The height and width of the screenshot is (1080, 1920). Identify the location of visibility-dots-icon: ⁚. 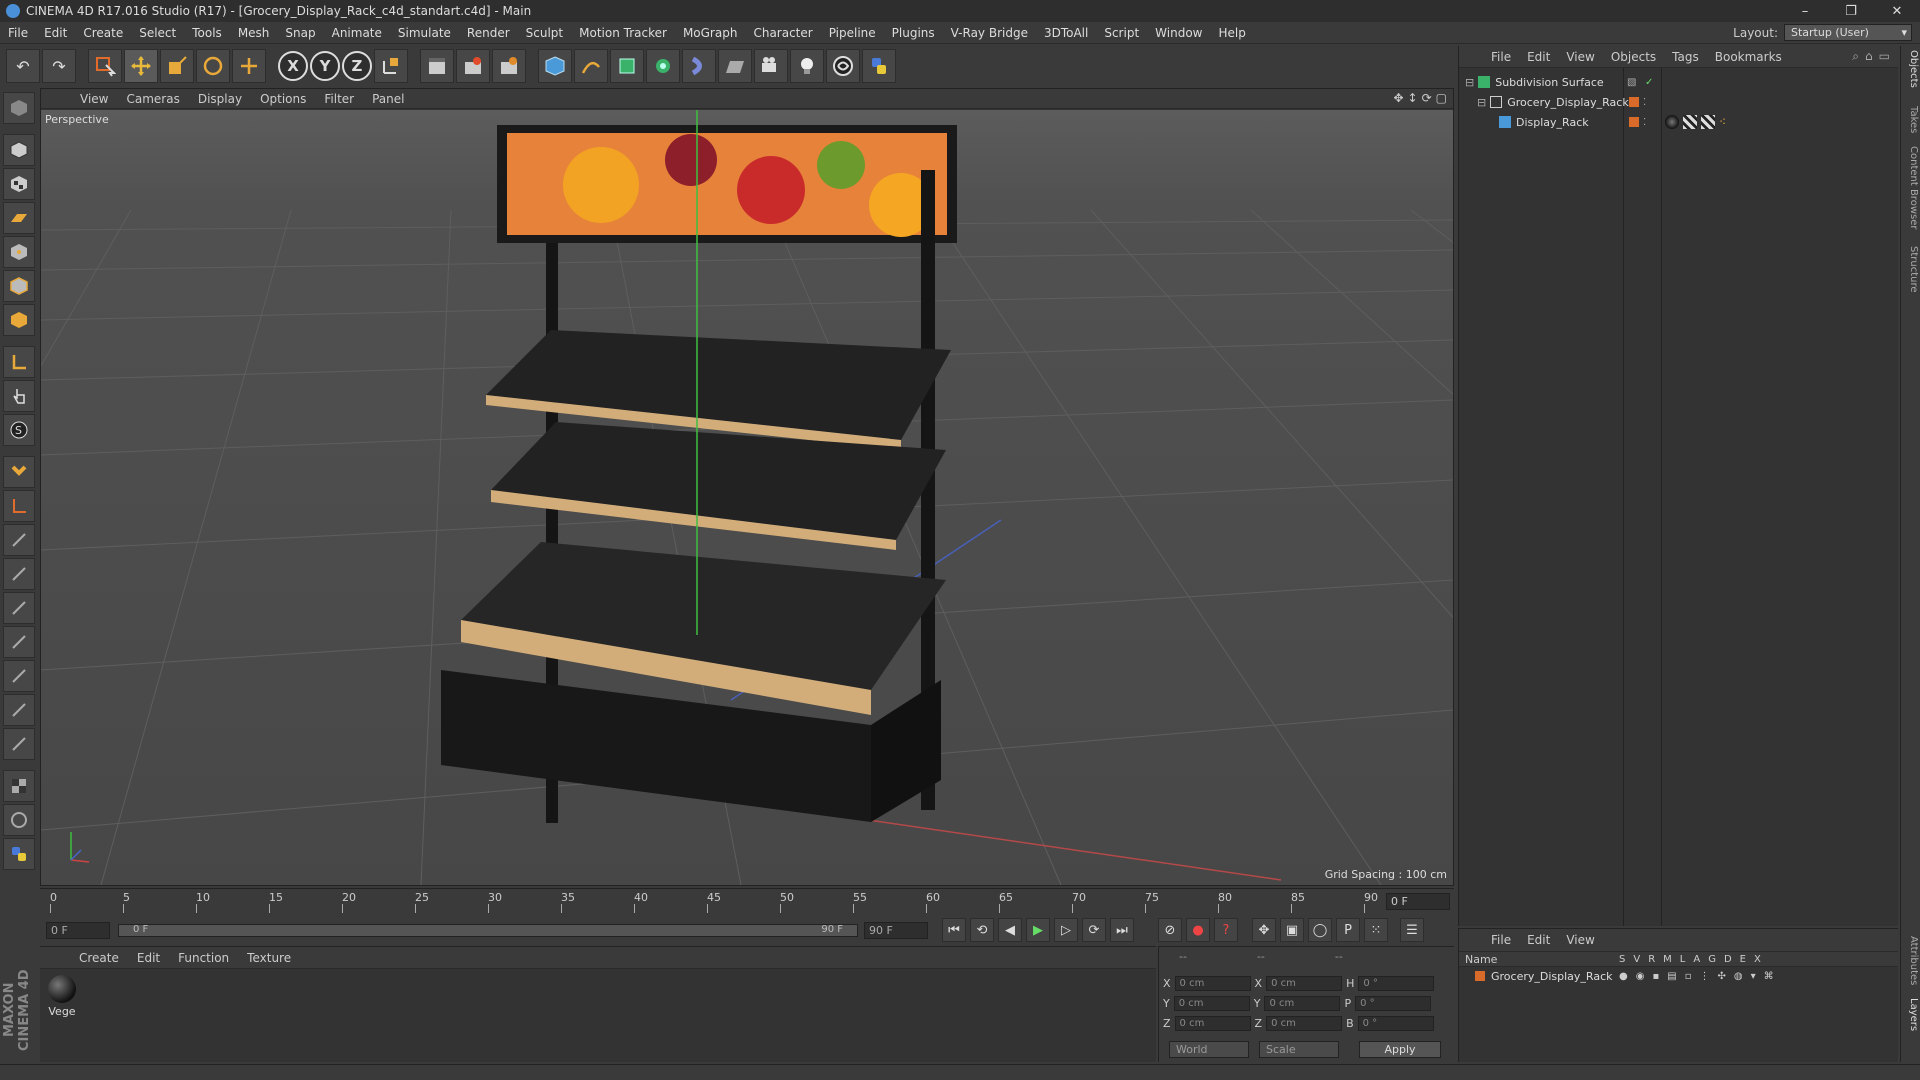
(1644, 102).